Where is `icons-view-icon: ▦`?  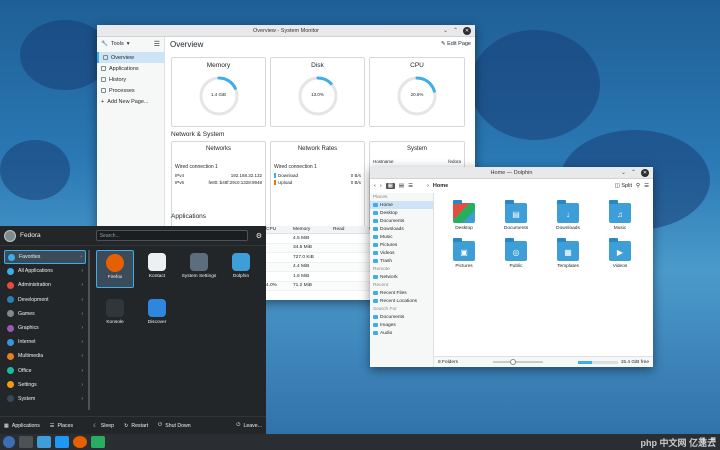 icons-view-icon: ▦ is located at coordinates (390, 186).